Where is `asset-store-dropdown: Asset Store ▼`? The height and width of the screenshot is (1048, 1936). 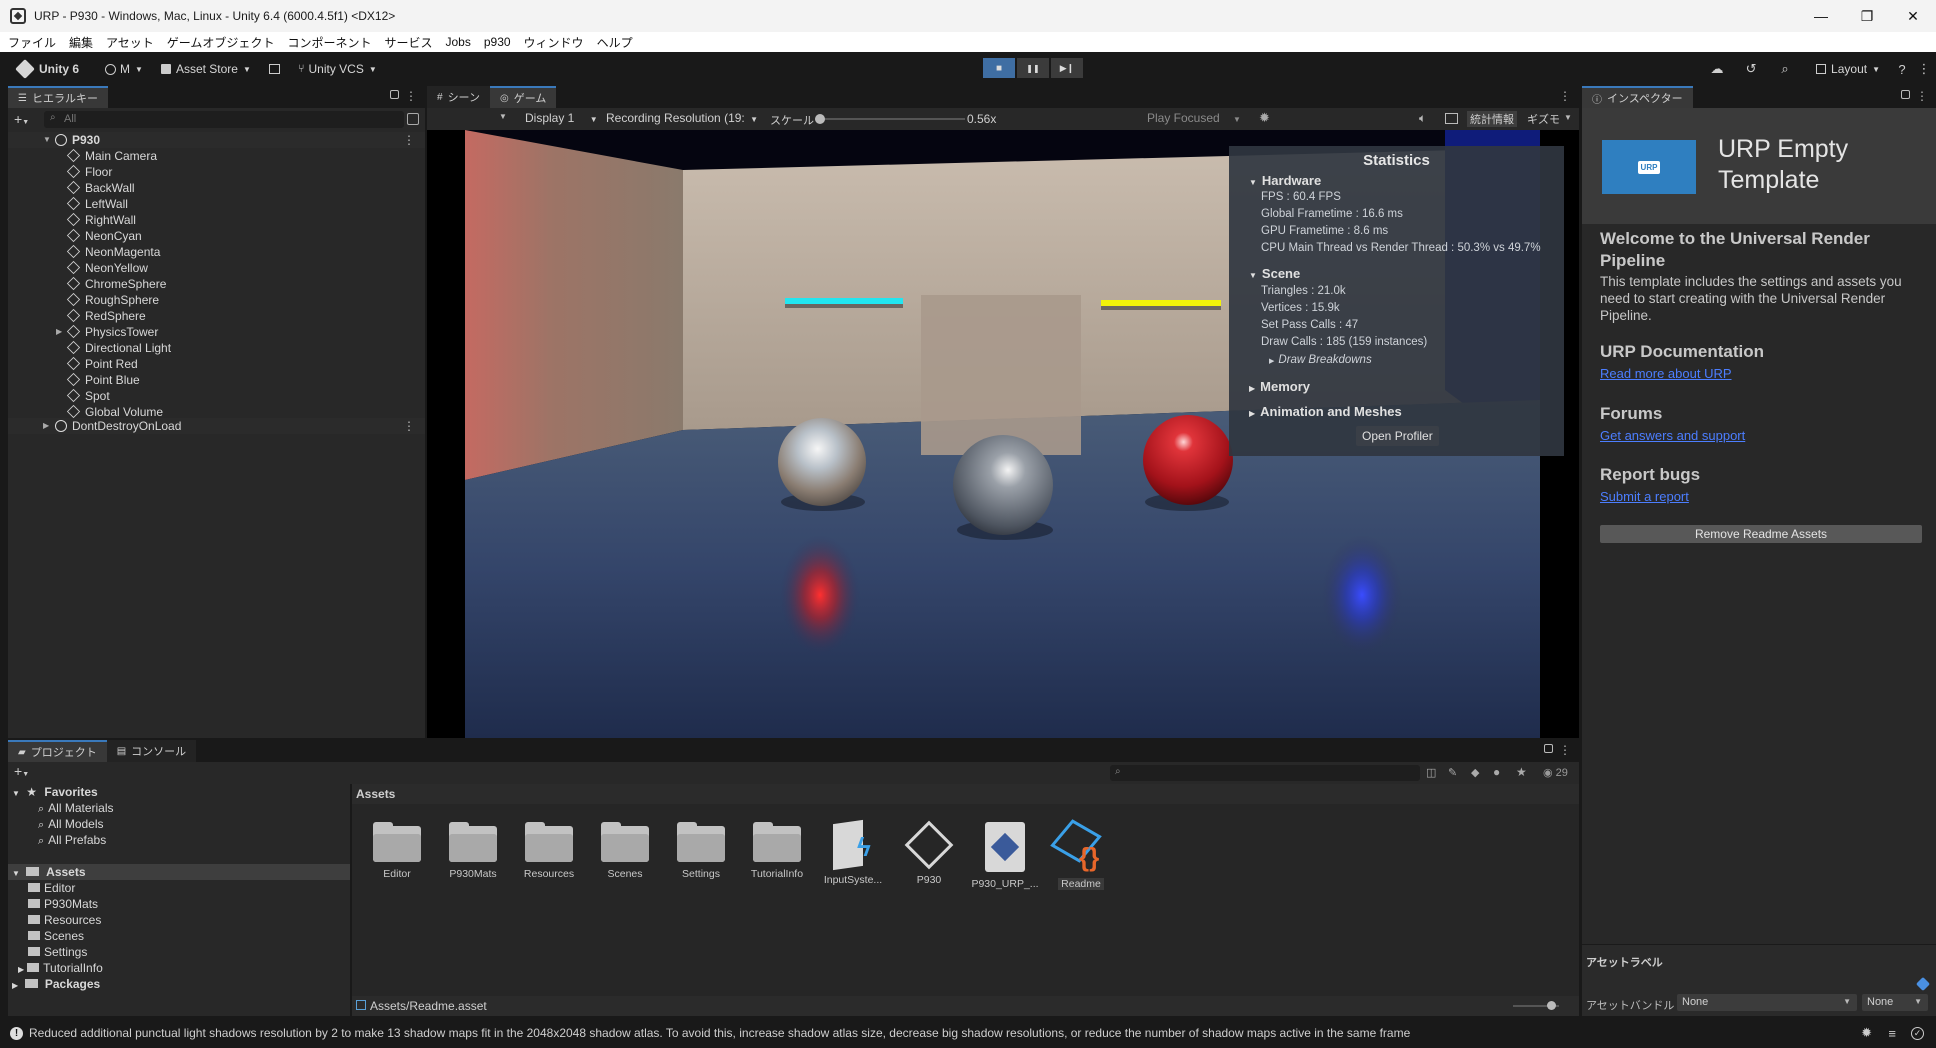 asset-store-dropdown: Asset Store ▼ is located at coordinates (206, 69).